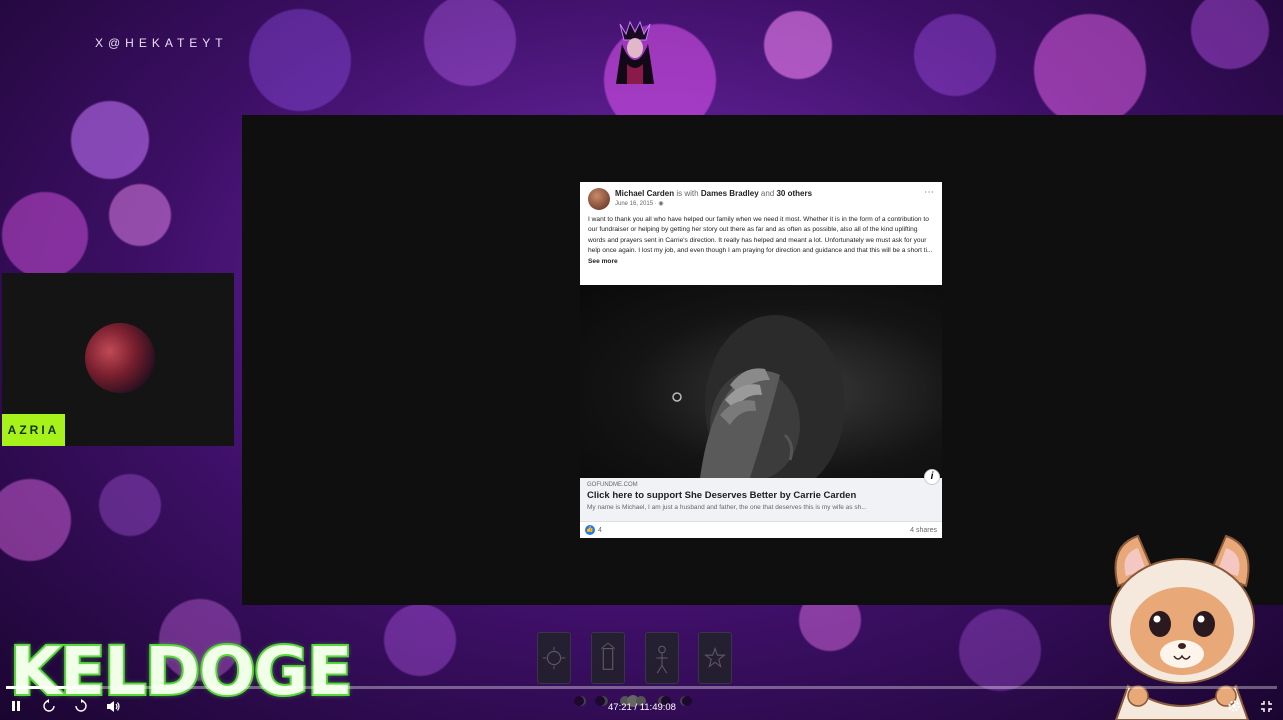 The image size is (1283, 720). I want to click on exit-fullscreen-icon, so click(1266, 706).